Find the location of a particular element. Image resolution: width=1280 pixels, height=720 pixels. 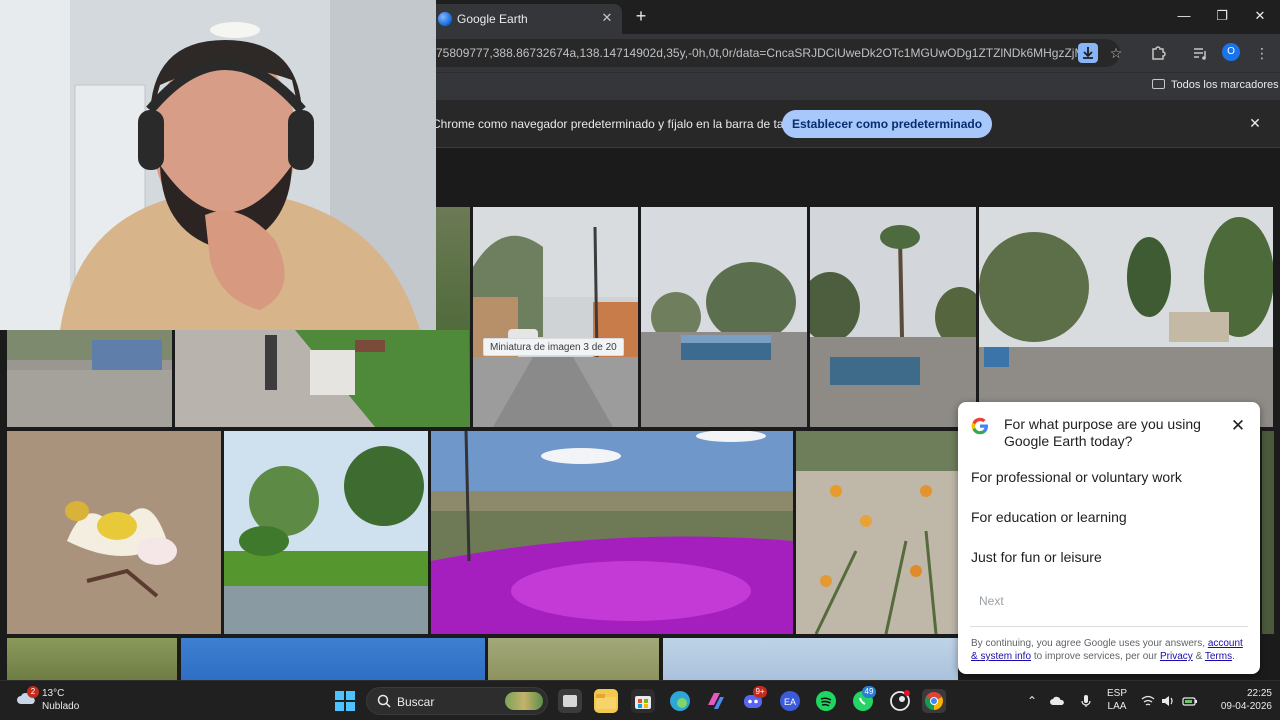

photo-thumbnail-flower is located at coordinates (114, 532).